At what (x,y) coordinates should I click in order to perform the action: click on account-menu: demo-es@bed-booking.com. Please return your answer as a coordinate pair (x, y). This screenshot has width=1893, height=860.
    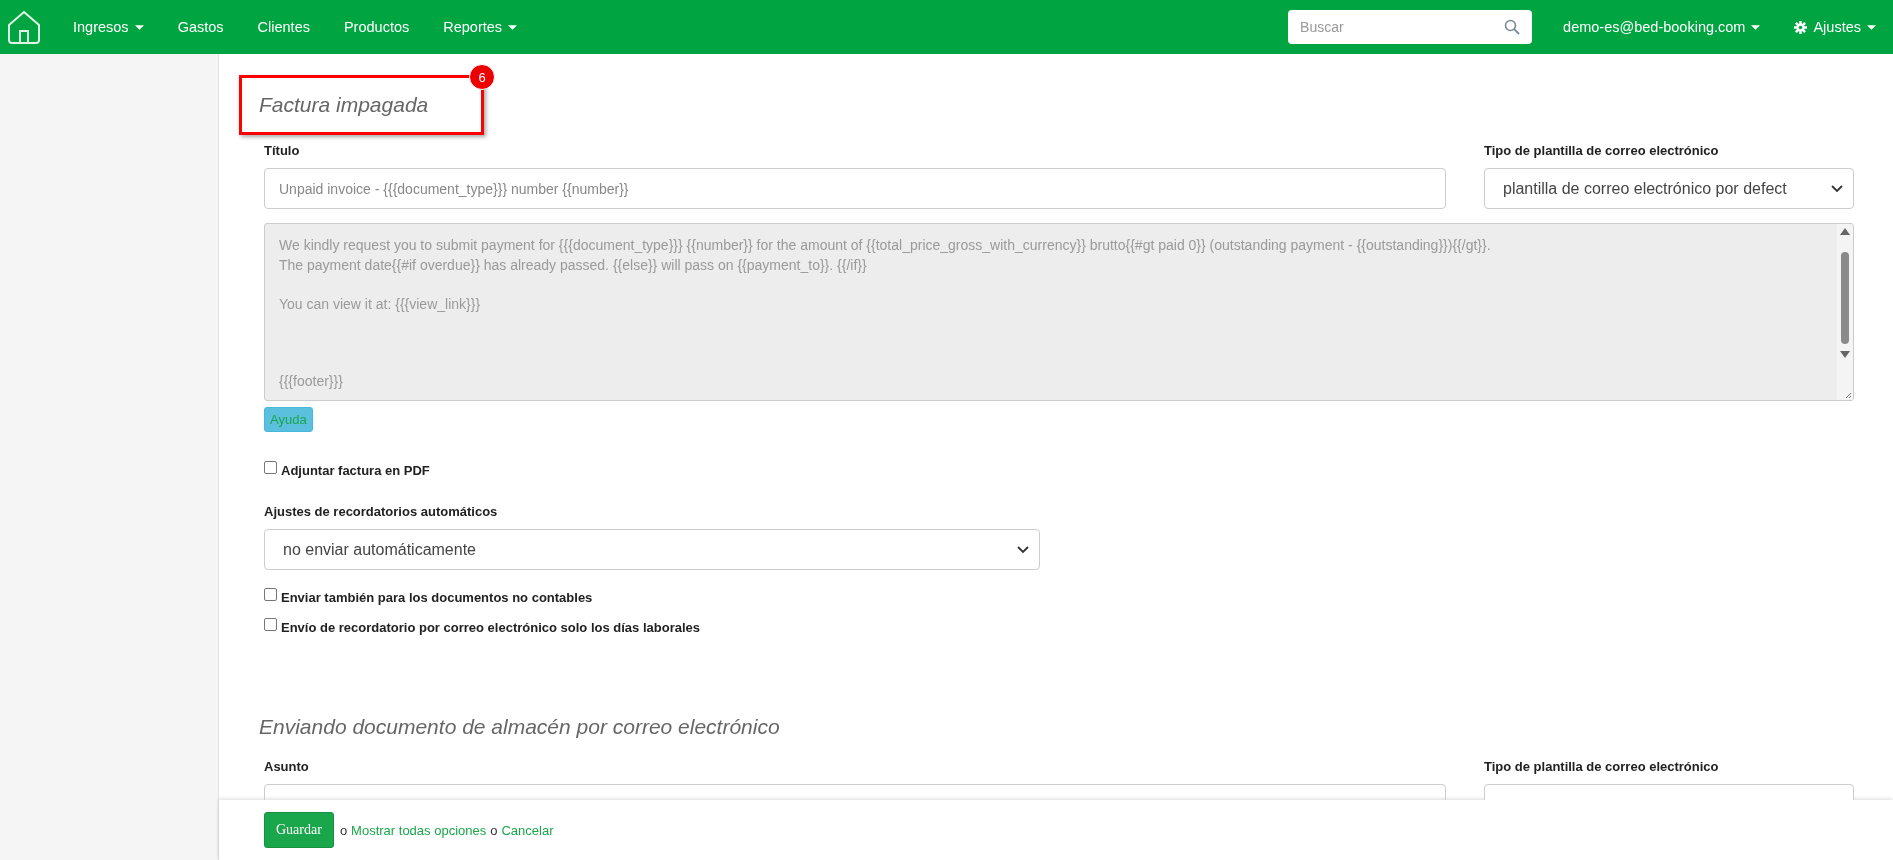
    Looking at the image, I should click on (1662, 27).